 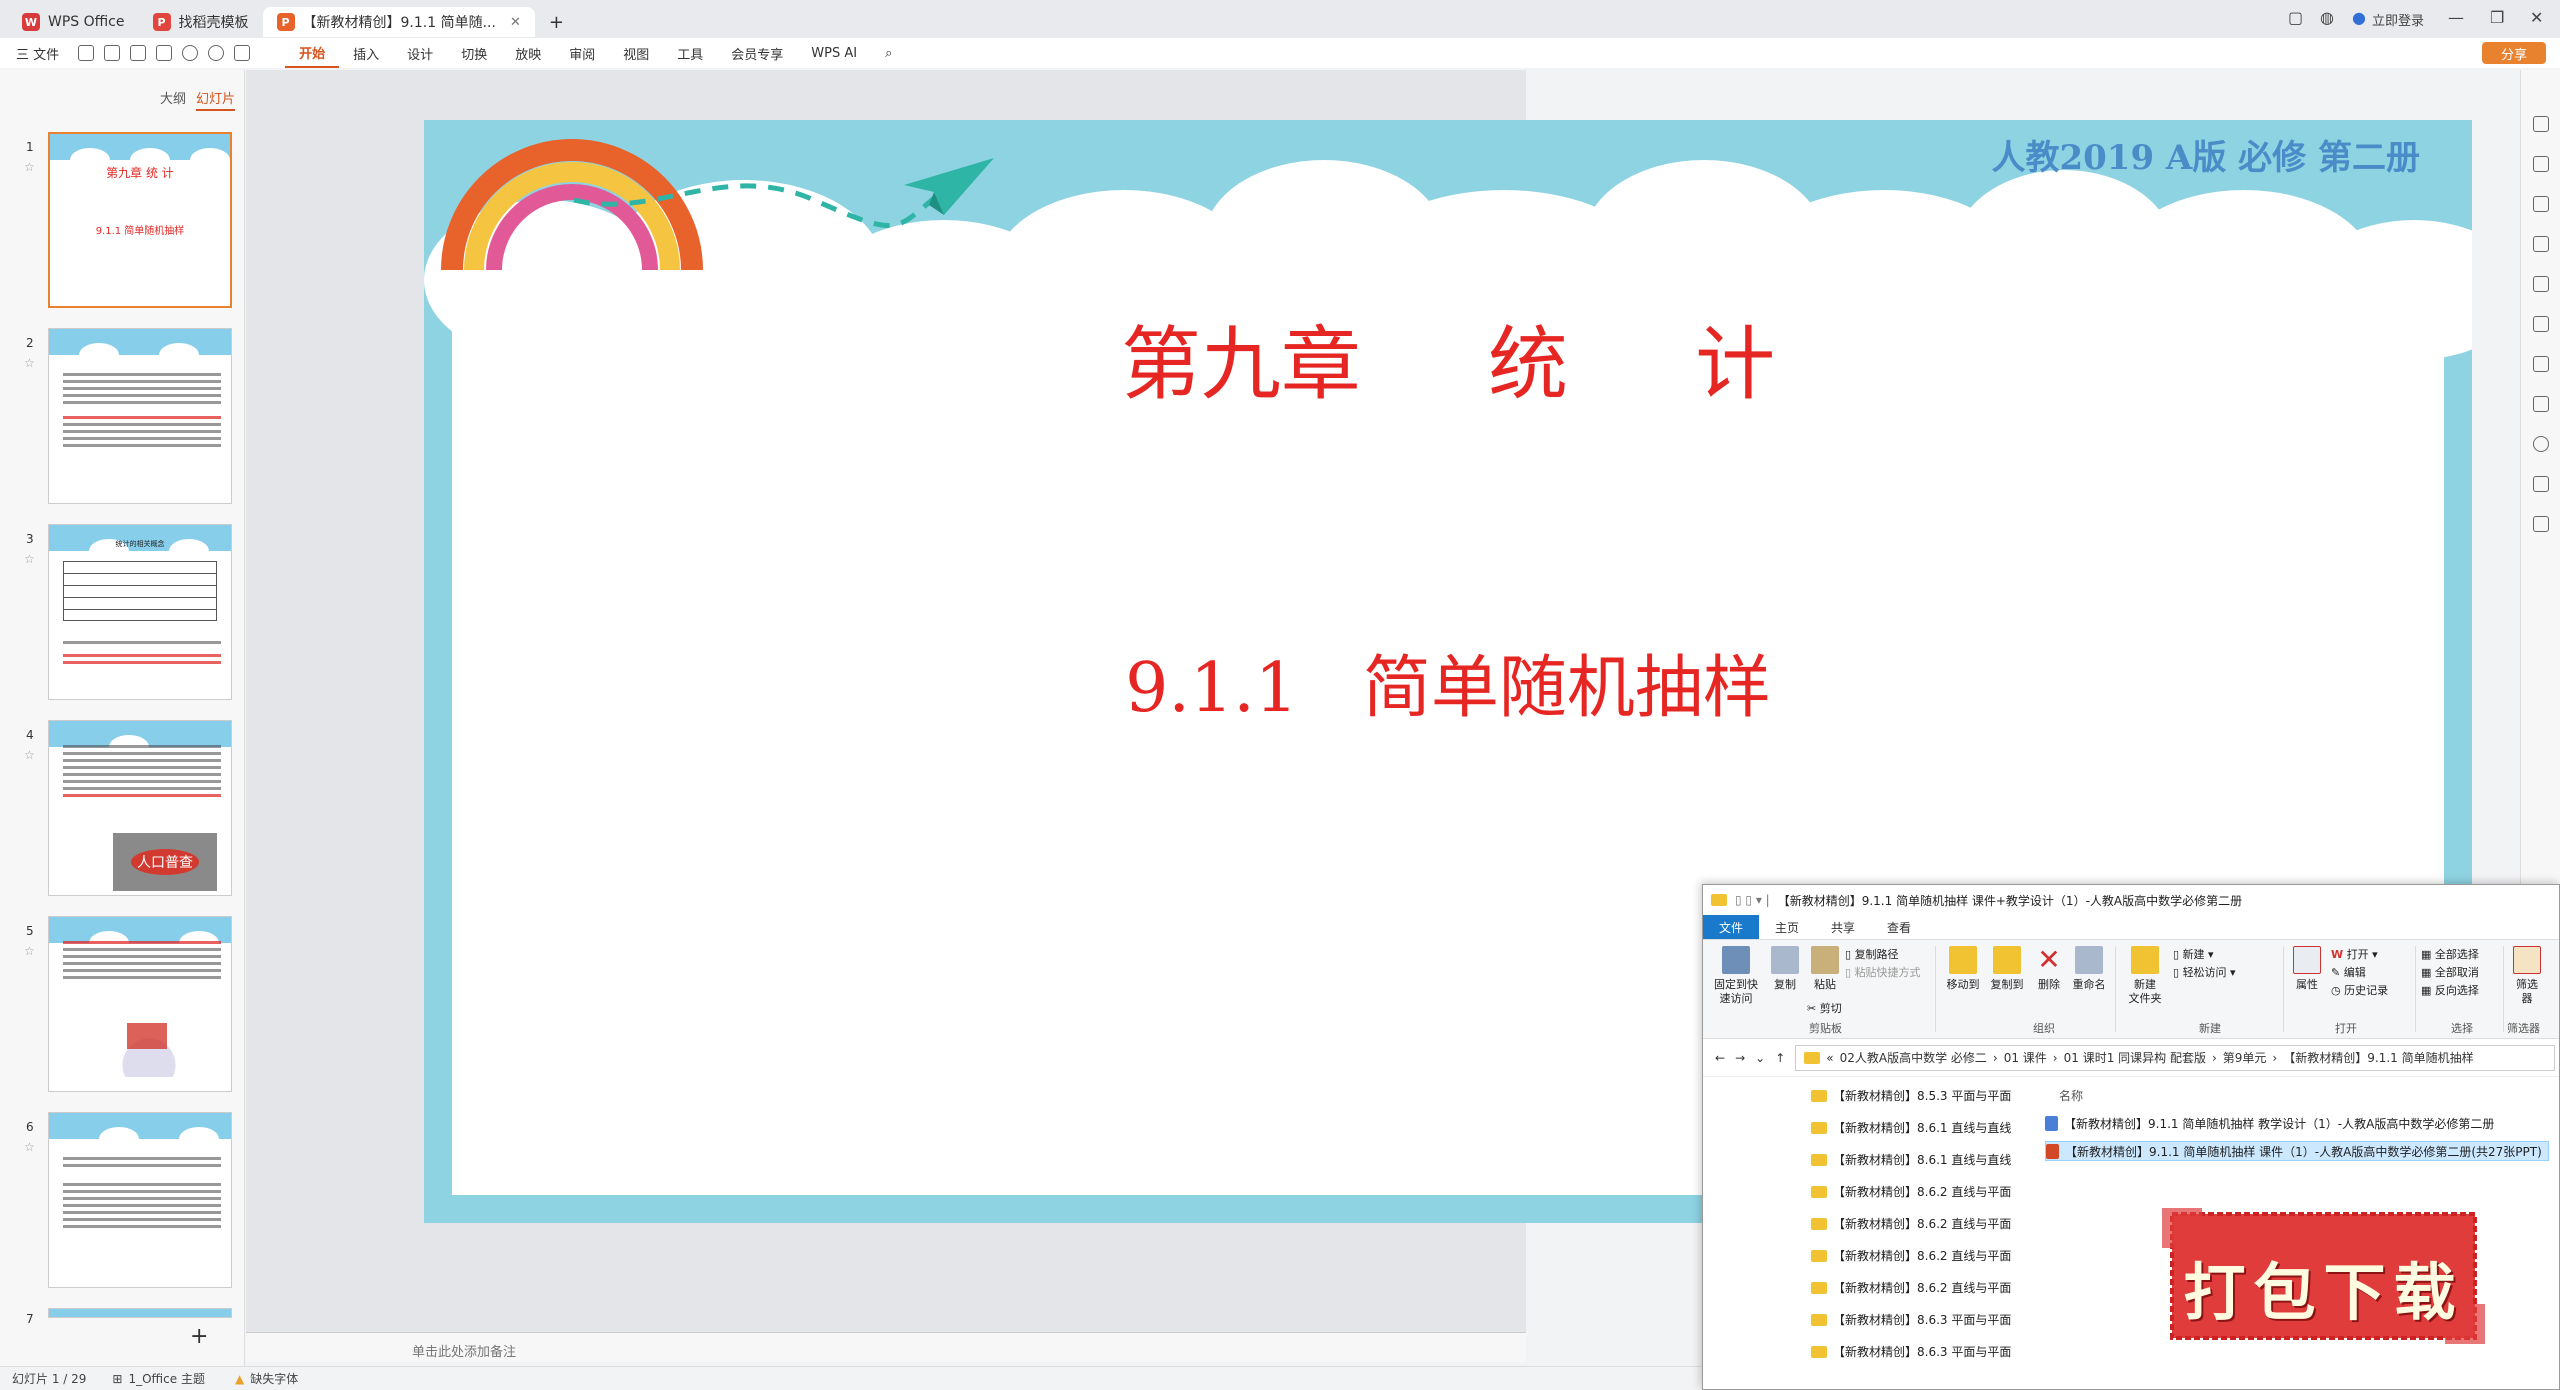 What do you see at coordinates (201, 22) in the screenshot?
I see `tab-template: P 找稻壳模板` at bounding box center [201, 22].